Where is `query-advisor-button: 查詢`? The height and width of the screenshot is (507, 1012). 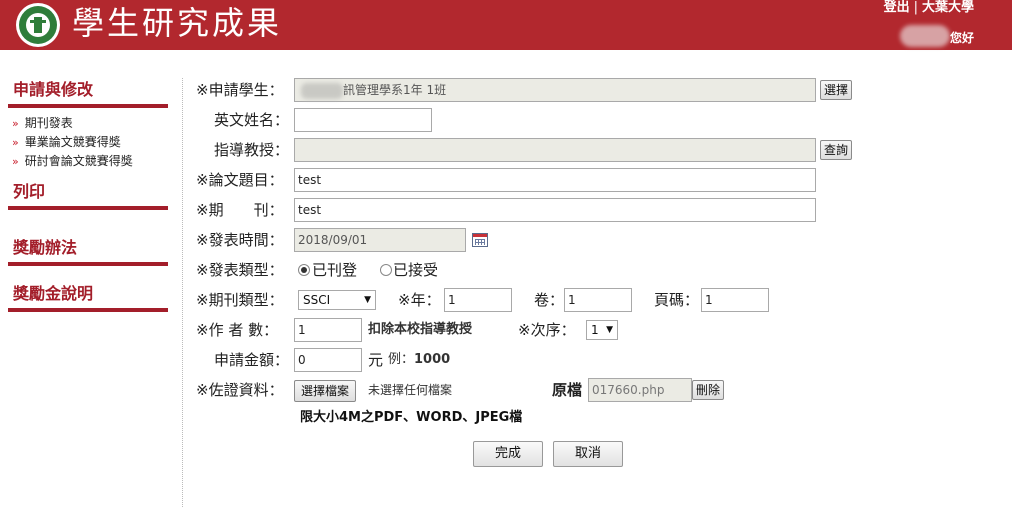 query-advisor-button: 查詢 is located at coordinates (836, 150).